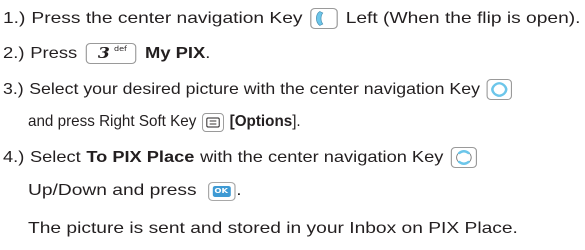 This screenshot has height=250, width=585. I want to click on step-4-end: ., so click(239, 190).